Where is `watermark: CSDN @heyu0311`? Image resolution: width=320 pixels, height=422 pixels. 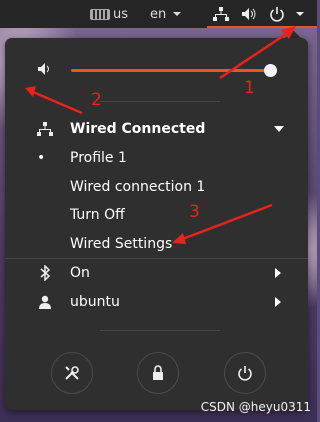 watermark: CSDN @heyu0311 is located at coordinates (255, 407).